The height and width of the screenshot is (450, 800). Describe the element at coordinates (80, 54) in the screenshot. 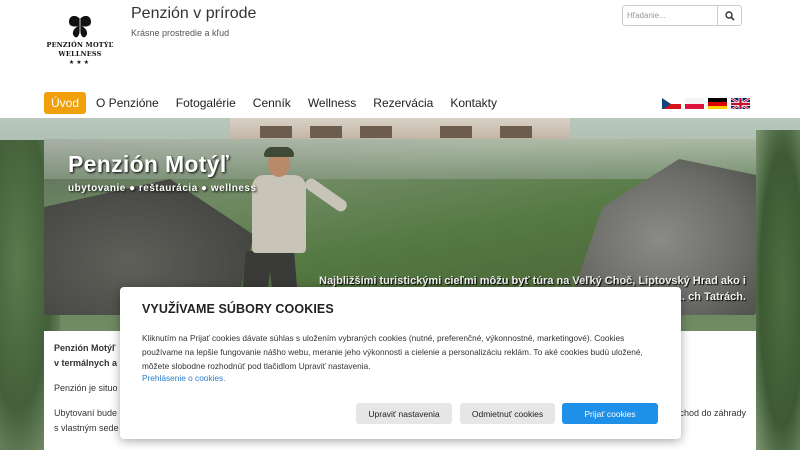

I see `logo-sub: WELLNESS` at that location.